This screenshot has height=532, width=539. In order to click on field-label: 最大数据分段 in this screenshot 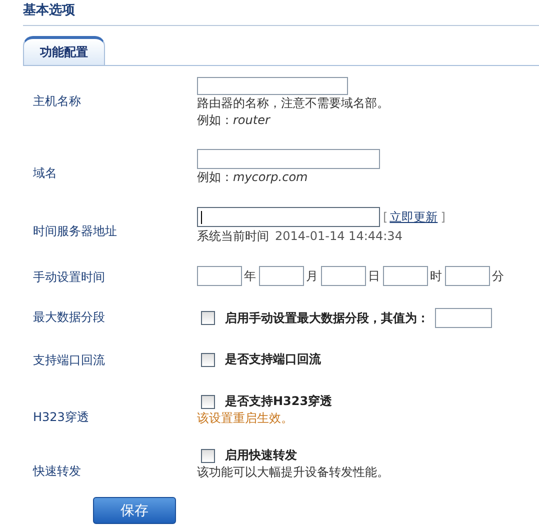, I will do `click(69, 317)`.